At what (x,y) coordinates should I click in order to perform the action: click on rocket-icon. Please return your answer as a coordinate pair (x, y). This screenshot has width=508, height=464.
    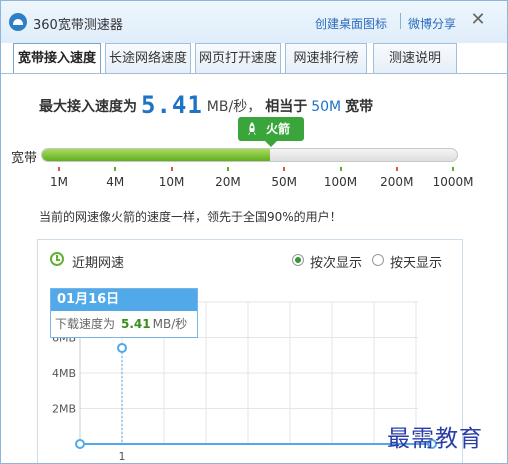
    Looking at the image, I should click on (252, 128).